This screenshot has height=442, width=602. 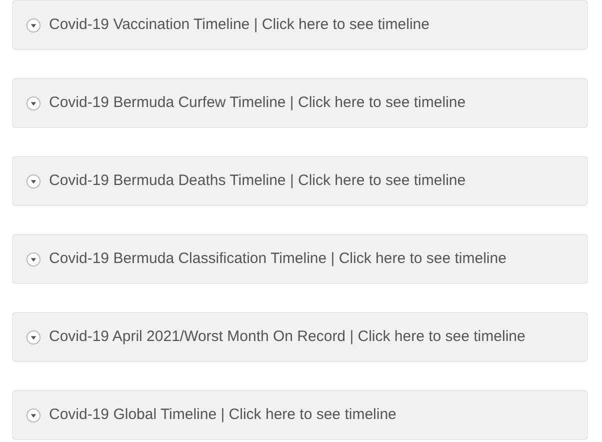 What do you see at coordinates (300, 415) in the screenshot?
I see `accordion-header: Covid-19 Global Timeline | Click here to see timeline` at bounding box center [300, 415].